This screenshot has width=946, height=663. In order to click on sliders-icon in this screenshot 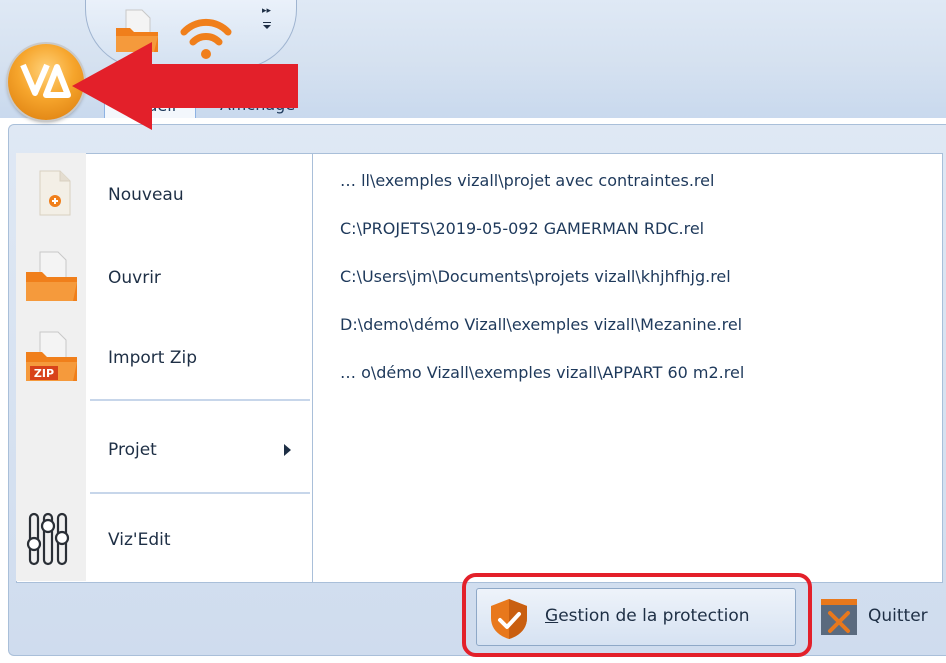, I will do `click(48, 539)`.